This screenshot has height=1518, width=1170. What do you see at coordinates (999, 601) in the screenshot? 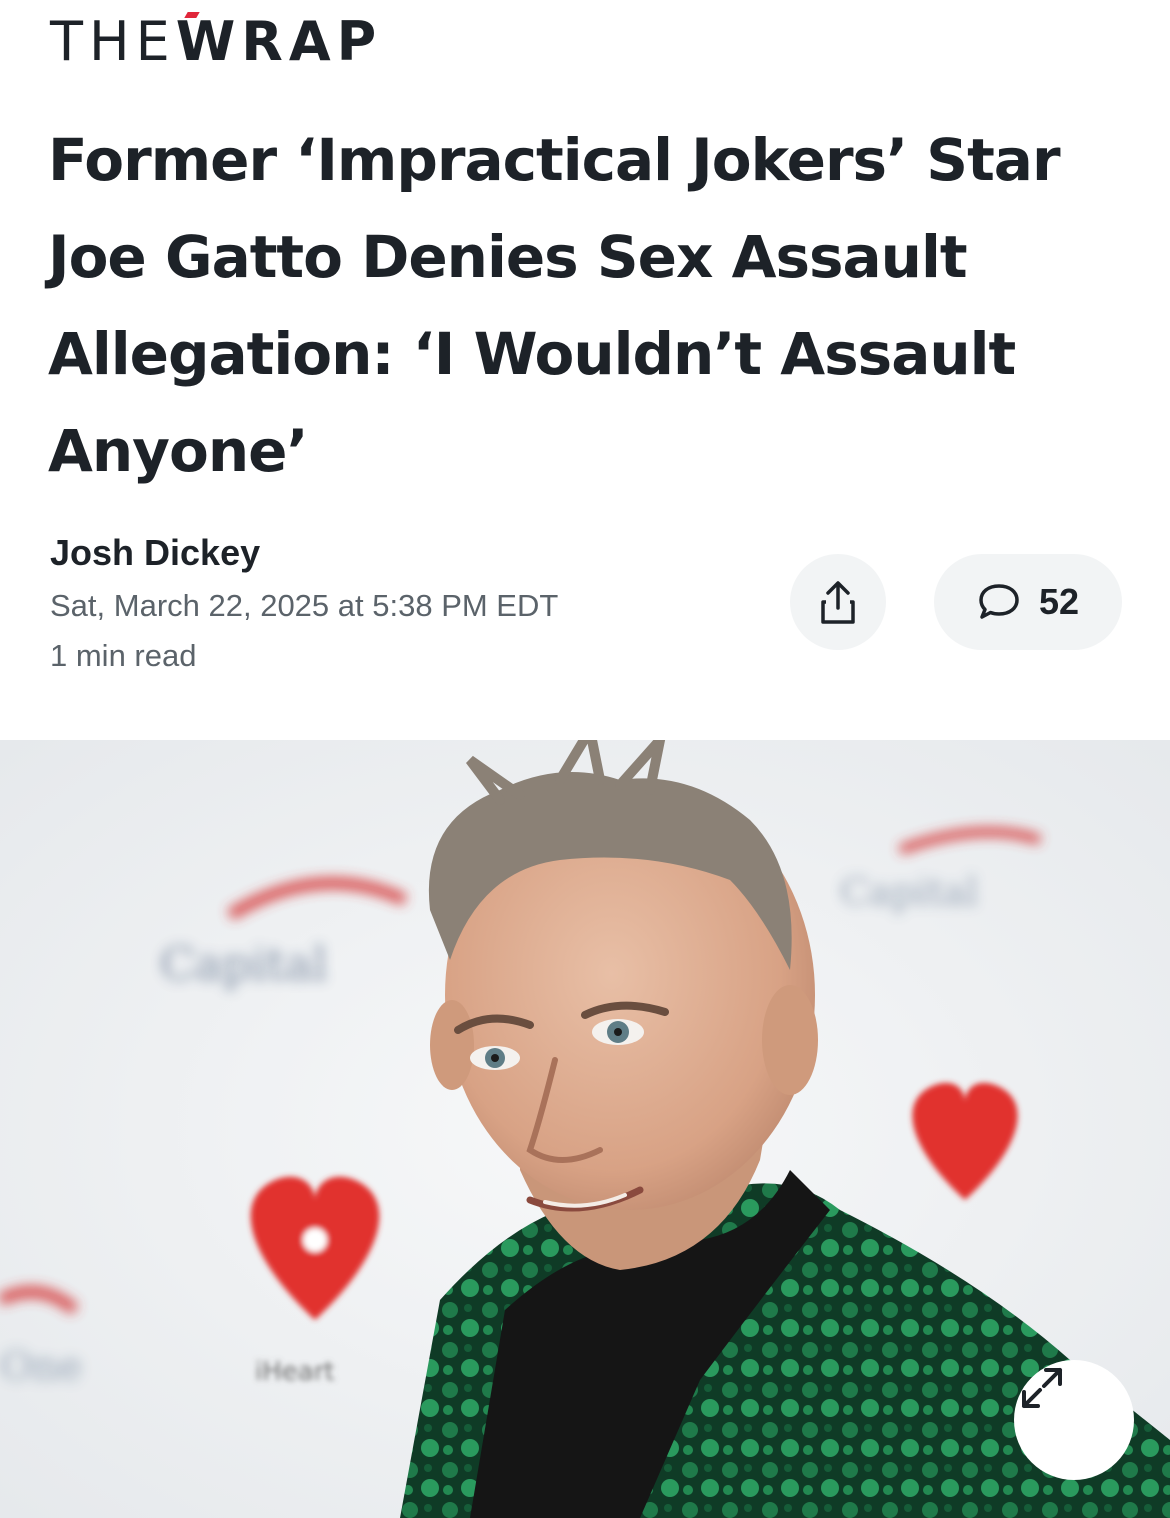
I see `comment-bubble-icon` at bounding box center [999, 601].